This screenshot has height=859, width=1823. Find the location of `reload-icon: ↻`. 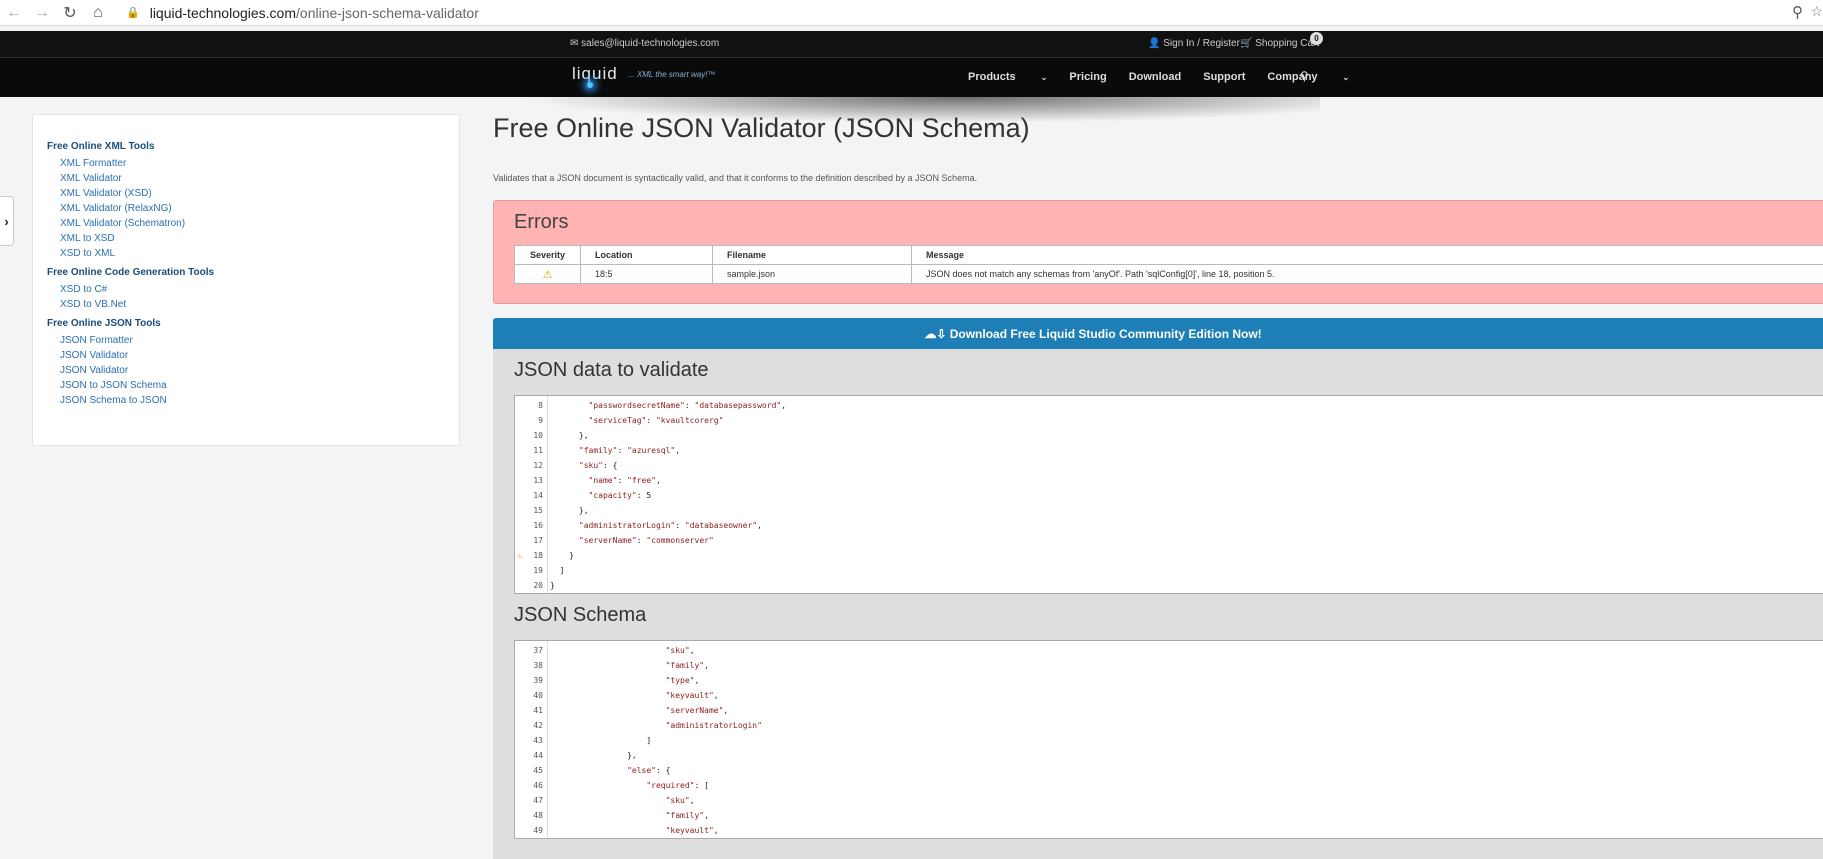

reload-icon: ↻ is located at coordinates (70, 13).